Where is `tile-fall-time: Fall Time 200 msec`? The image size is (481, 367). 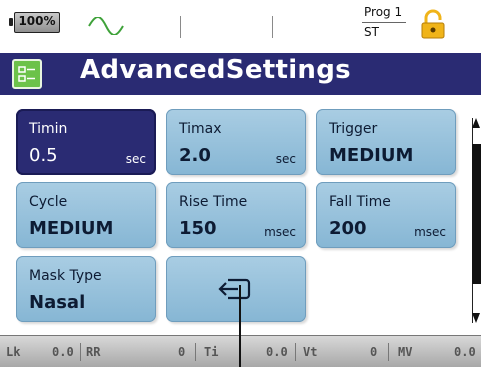
tile-fall-time: Fall Time 200 msec is located at coordinates (386, 215).